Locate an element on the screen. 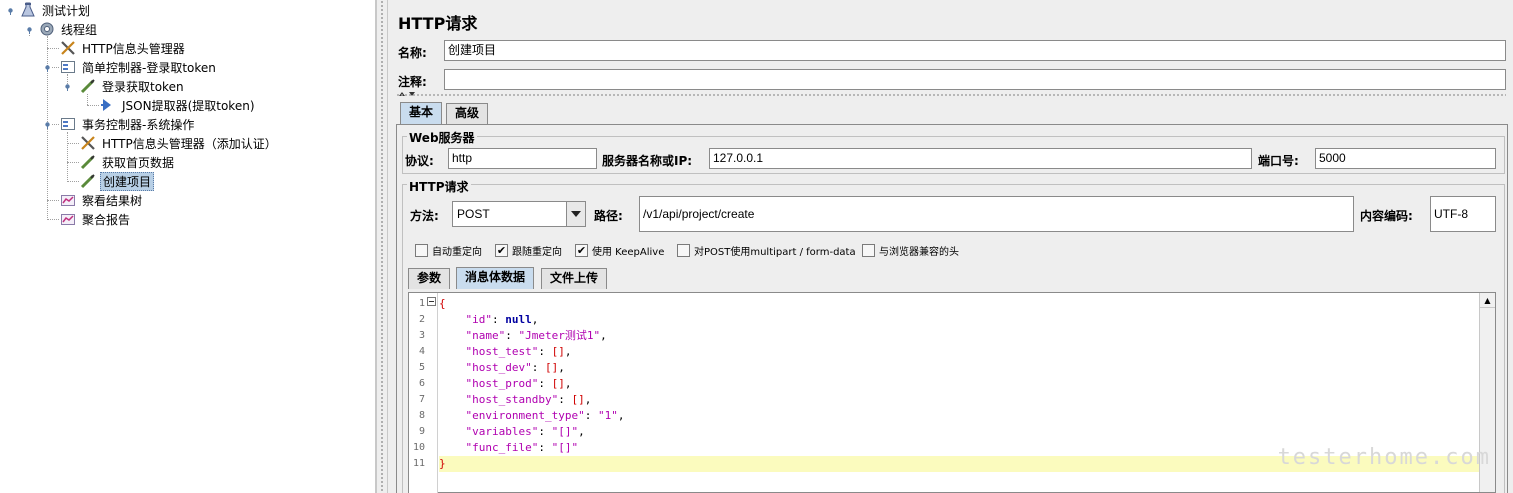  chevron-down-icon is located at coordinates (575, 214).